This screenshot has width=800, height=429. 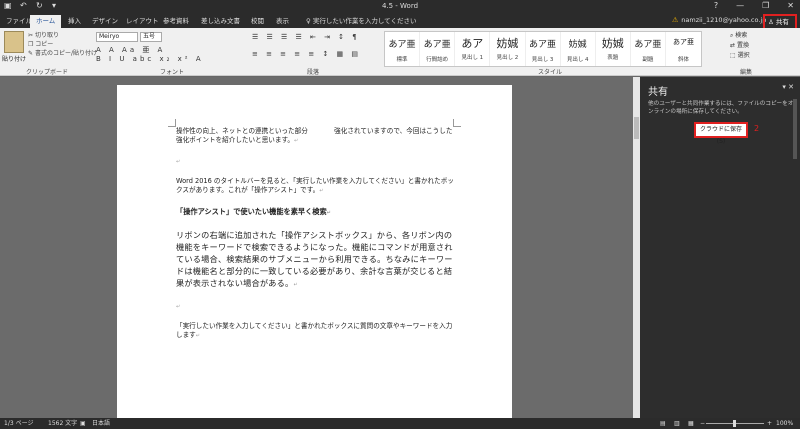 I want to click on word-count: 1562 文字, so click(x=62, y=423).